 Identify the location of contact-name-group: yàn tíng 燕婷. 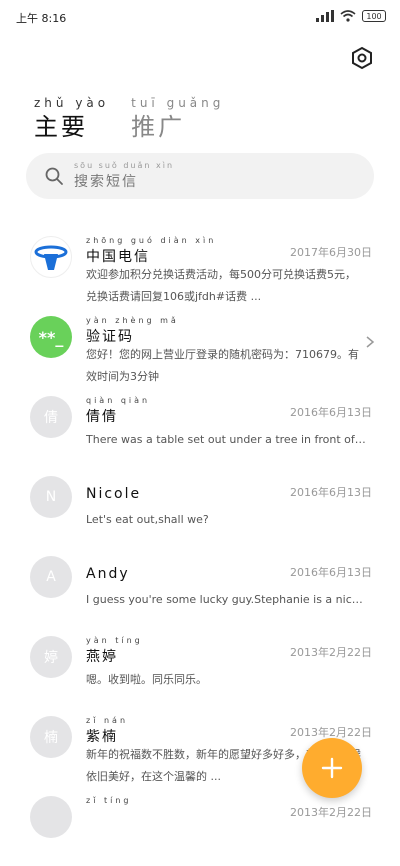
(114, 651).